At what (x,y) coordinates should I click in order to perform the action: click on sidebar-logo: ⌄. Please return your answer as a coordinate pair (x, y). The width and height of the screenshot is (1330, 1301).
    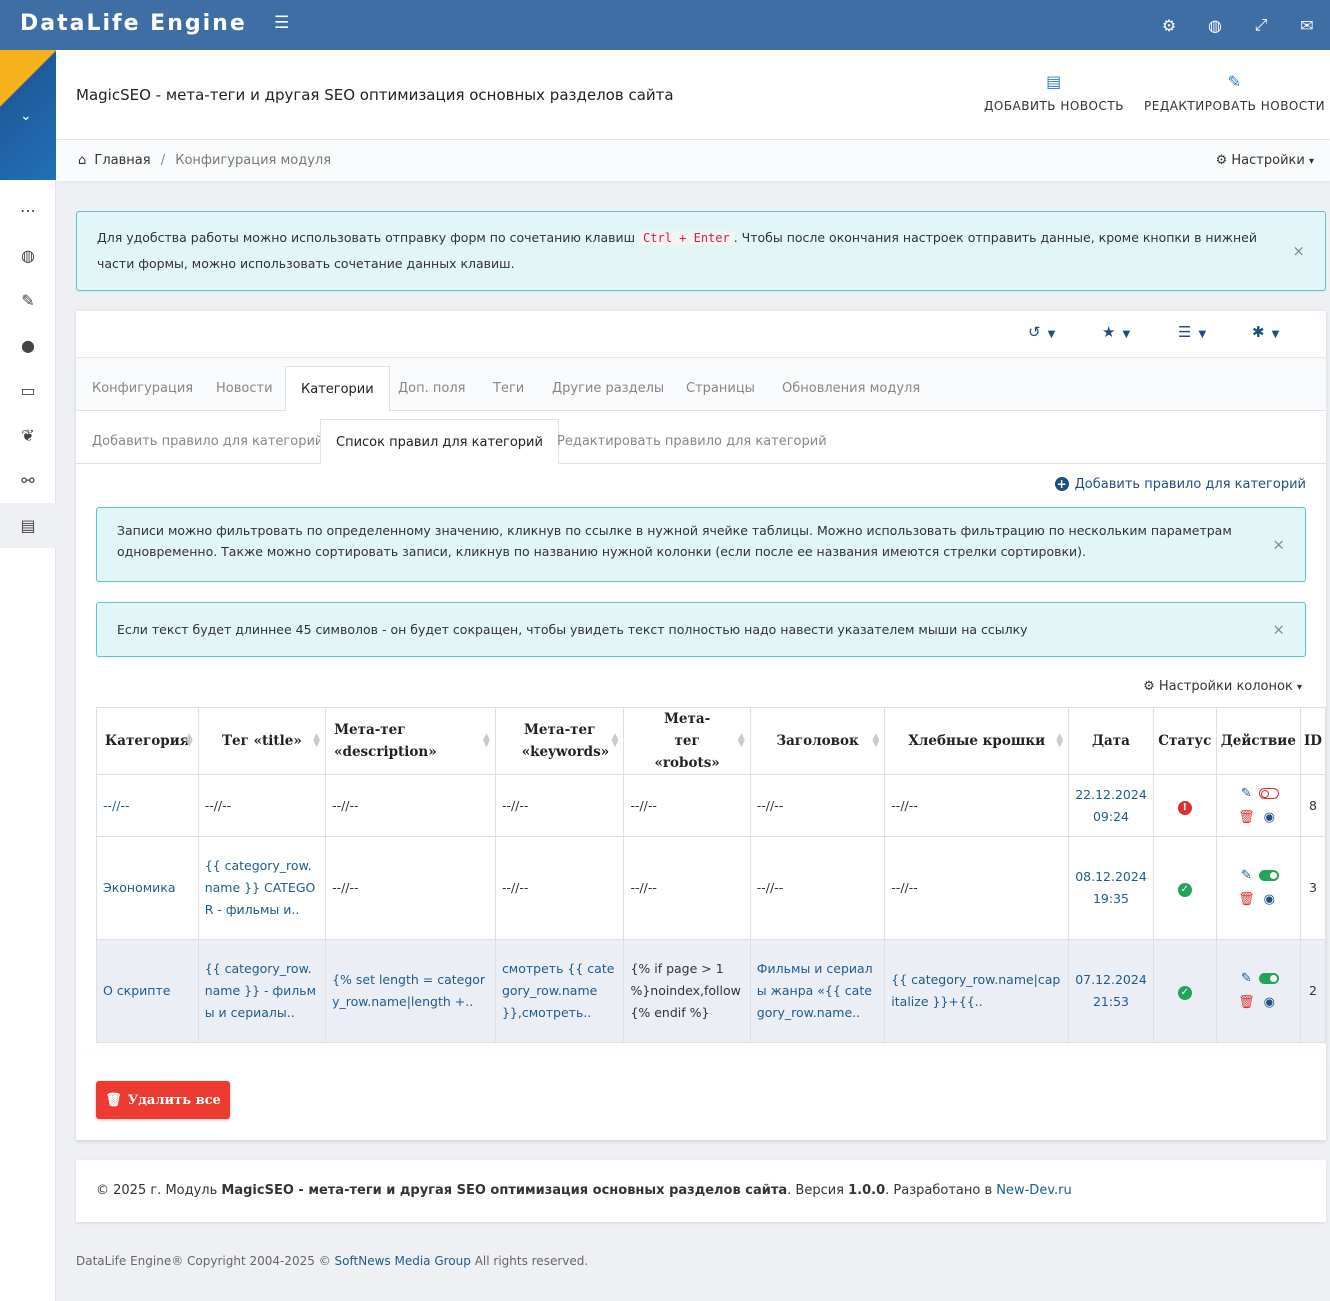
    Looking at the image, I should click on (28, 115).